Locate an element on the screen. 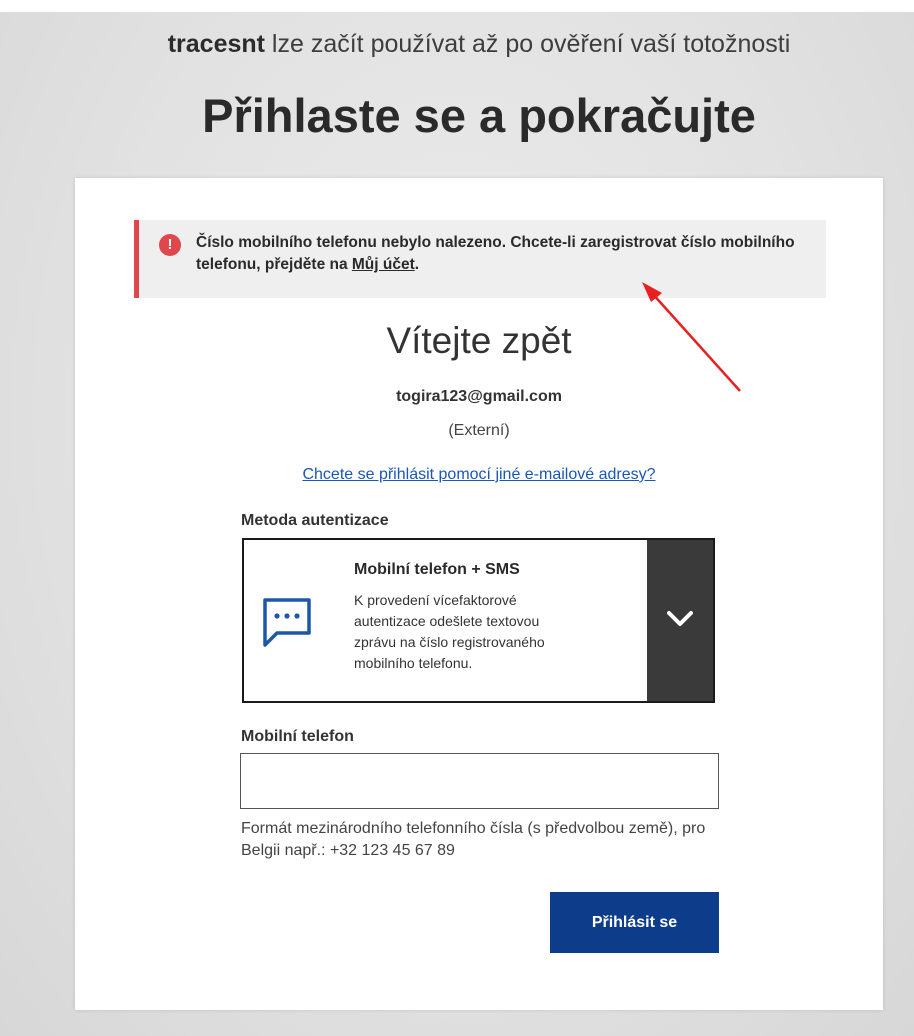 Image resolution: width=914 pixels, height=1036 pixels. auth-method-label: Metoda autentizace is located at coordinates (315, 520).